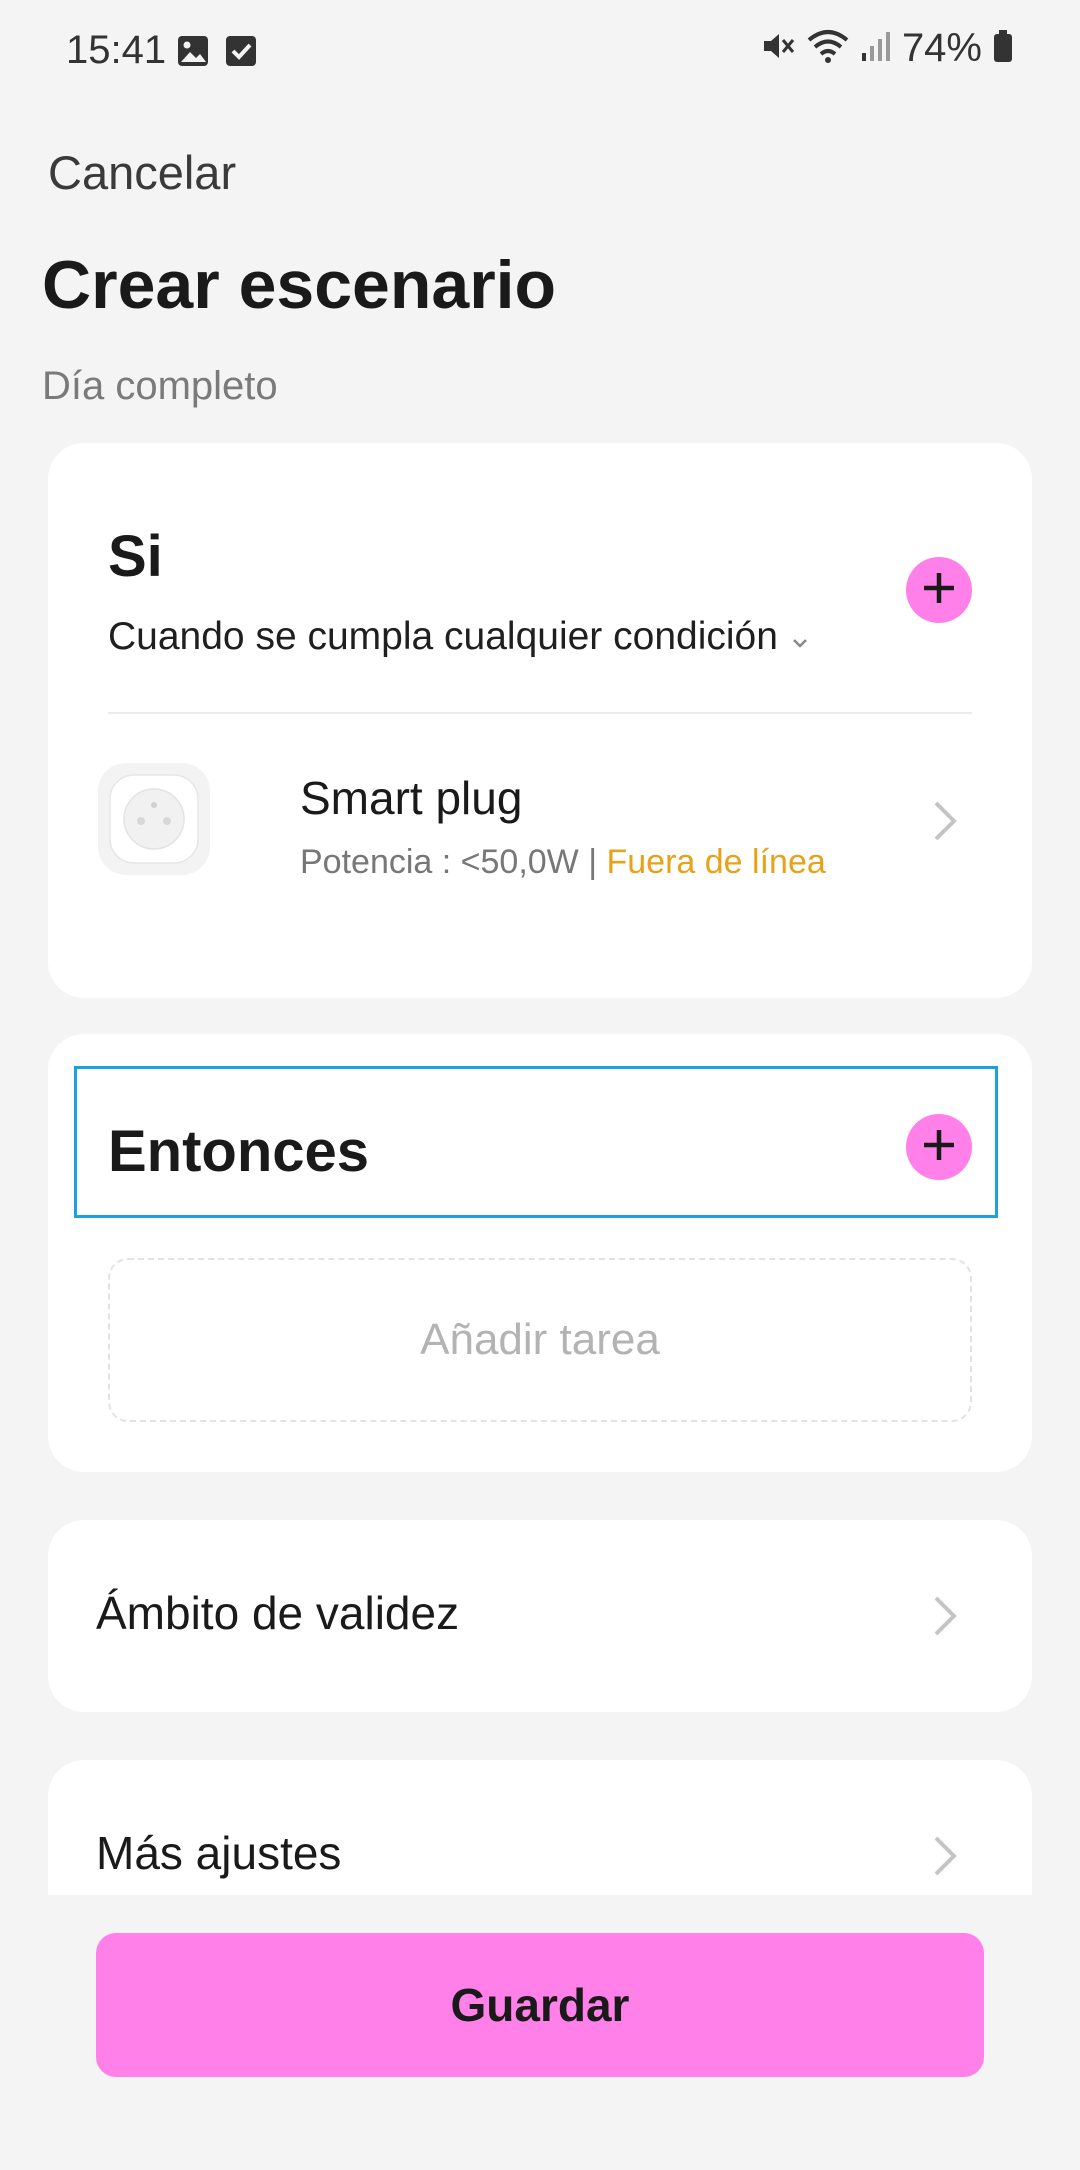 This screenshot has width=1080, height=2170. What do you see at coordinates (443, 636) in the screenshot?
I see `condition-label: Cuando se cumpla cualquier condición` at bounding box center [443, 636].